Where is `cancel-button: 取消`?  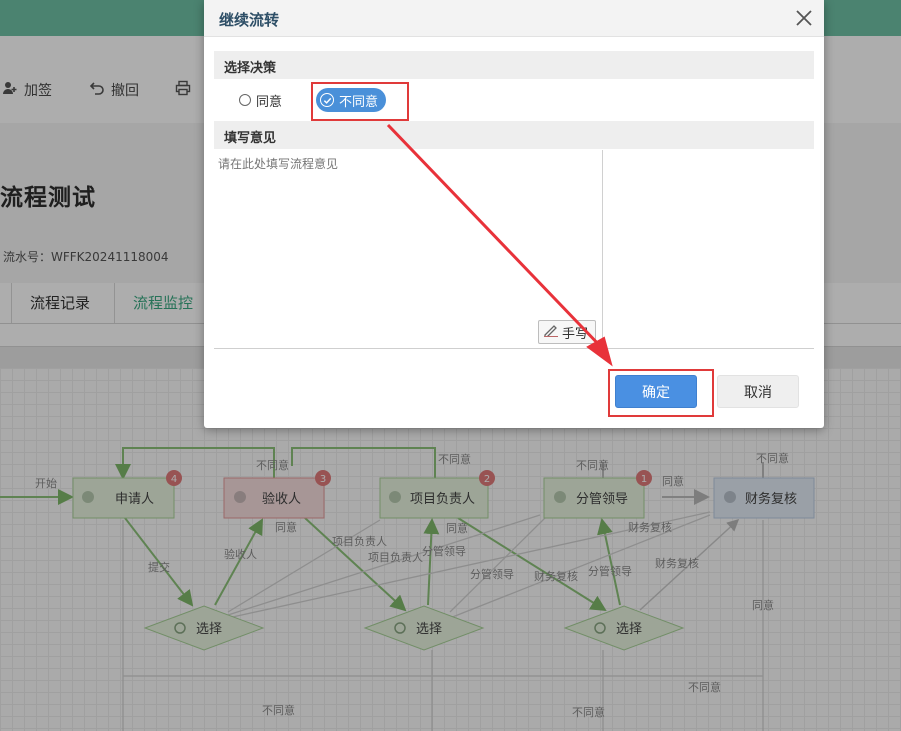
cancel-button: 取消 is located at coordinates (758, 391).